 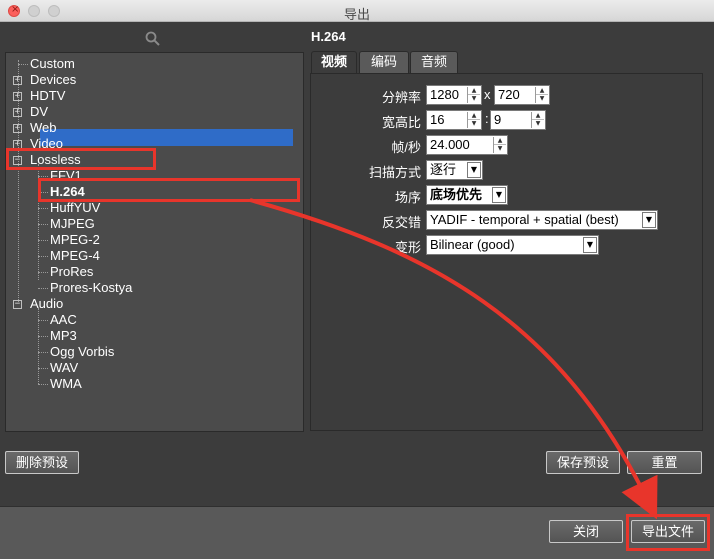 I want to click on scan-select: 逐行 ▼, so click(x=454, y=170).